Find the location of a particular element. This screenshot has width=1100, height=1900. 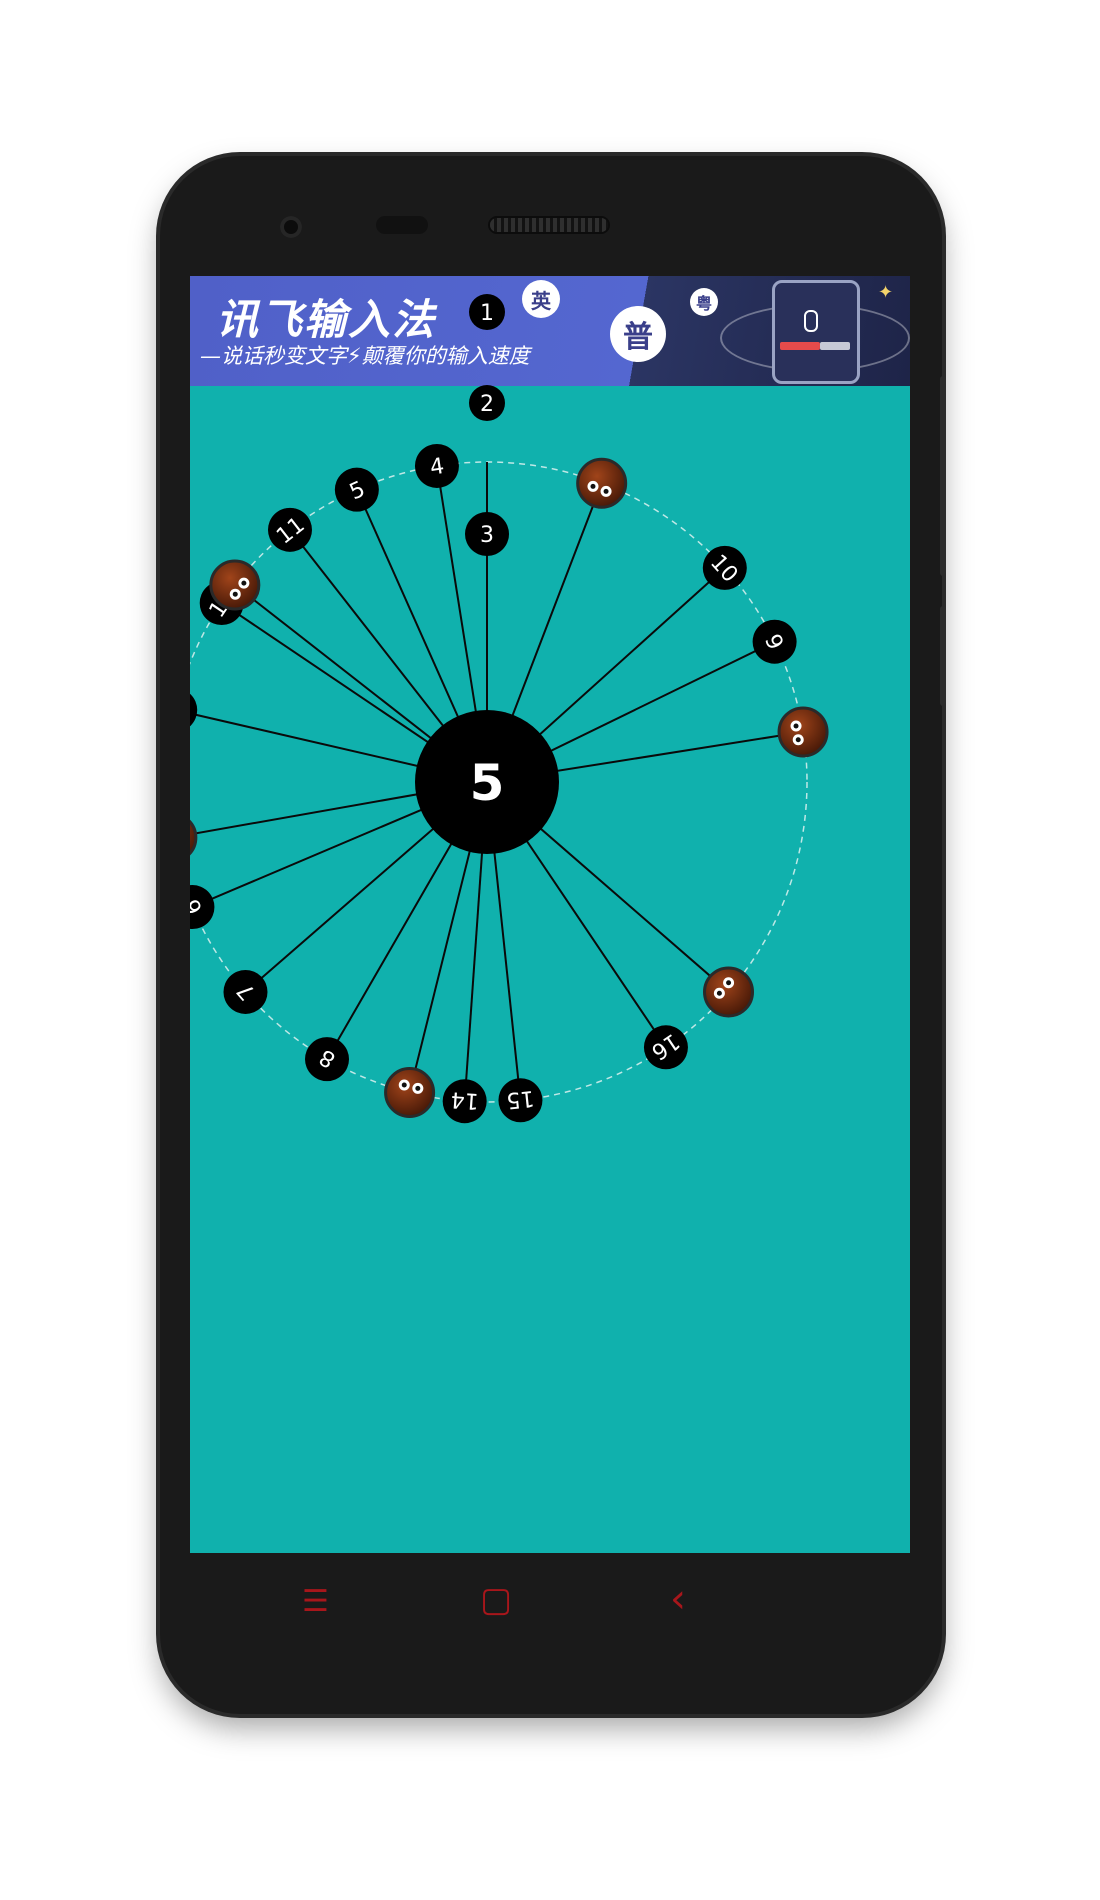

stuck-pin: 9 is located at coordinates (774, 641).